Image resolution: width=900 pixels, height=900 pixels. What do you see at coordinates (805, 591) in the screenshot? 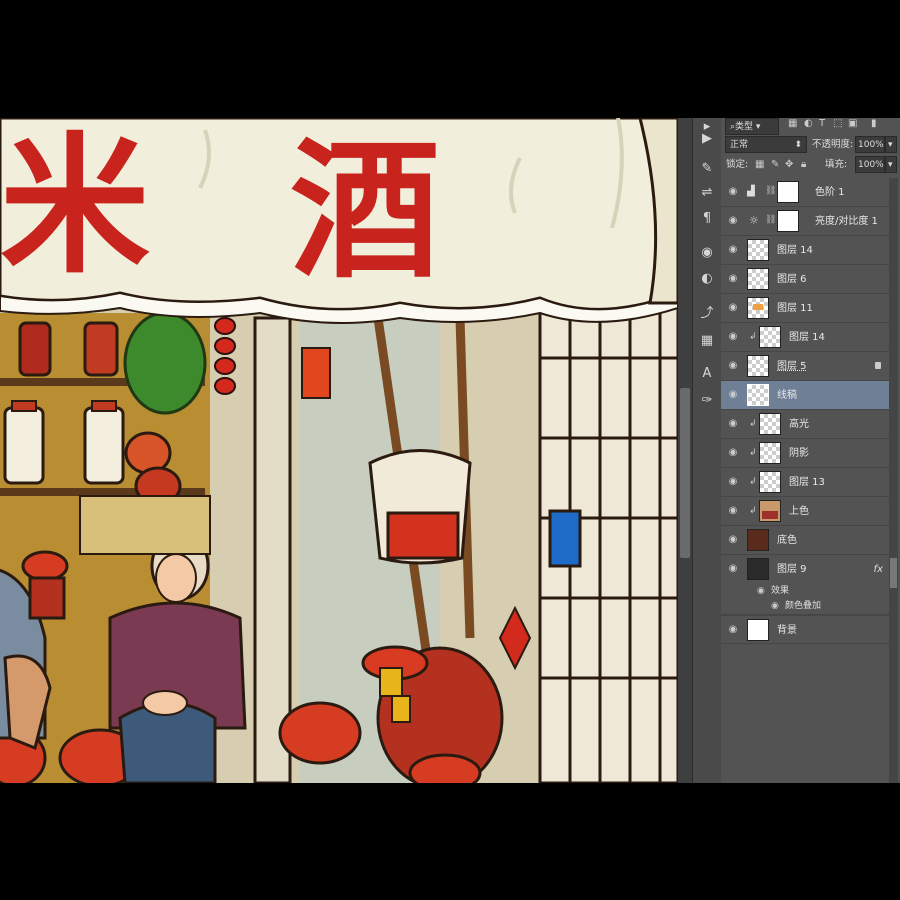
I see `effects-row: ◉ 效果` at bounding box center [805, 591].